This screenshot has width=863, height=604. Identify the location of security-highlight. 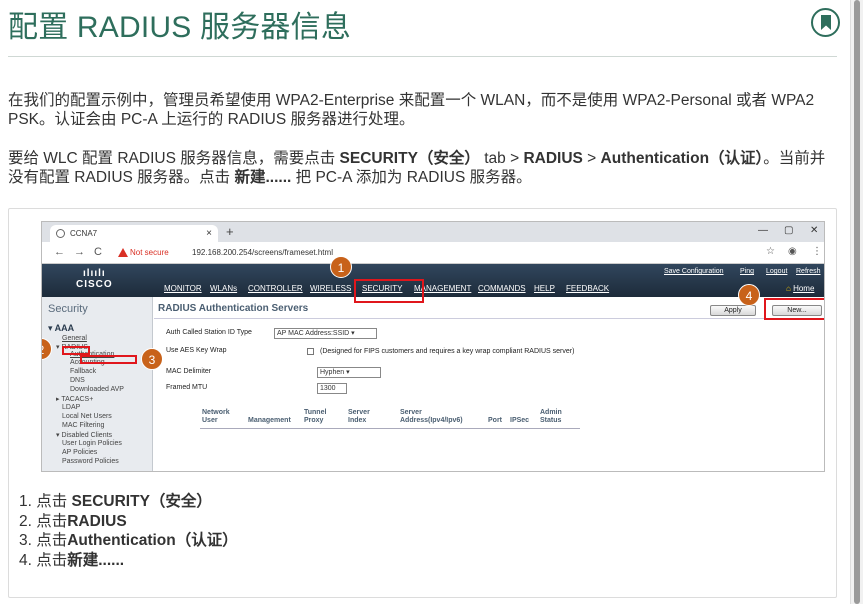
(389, 291).